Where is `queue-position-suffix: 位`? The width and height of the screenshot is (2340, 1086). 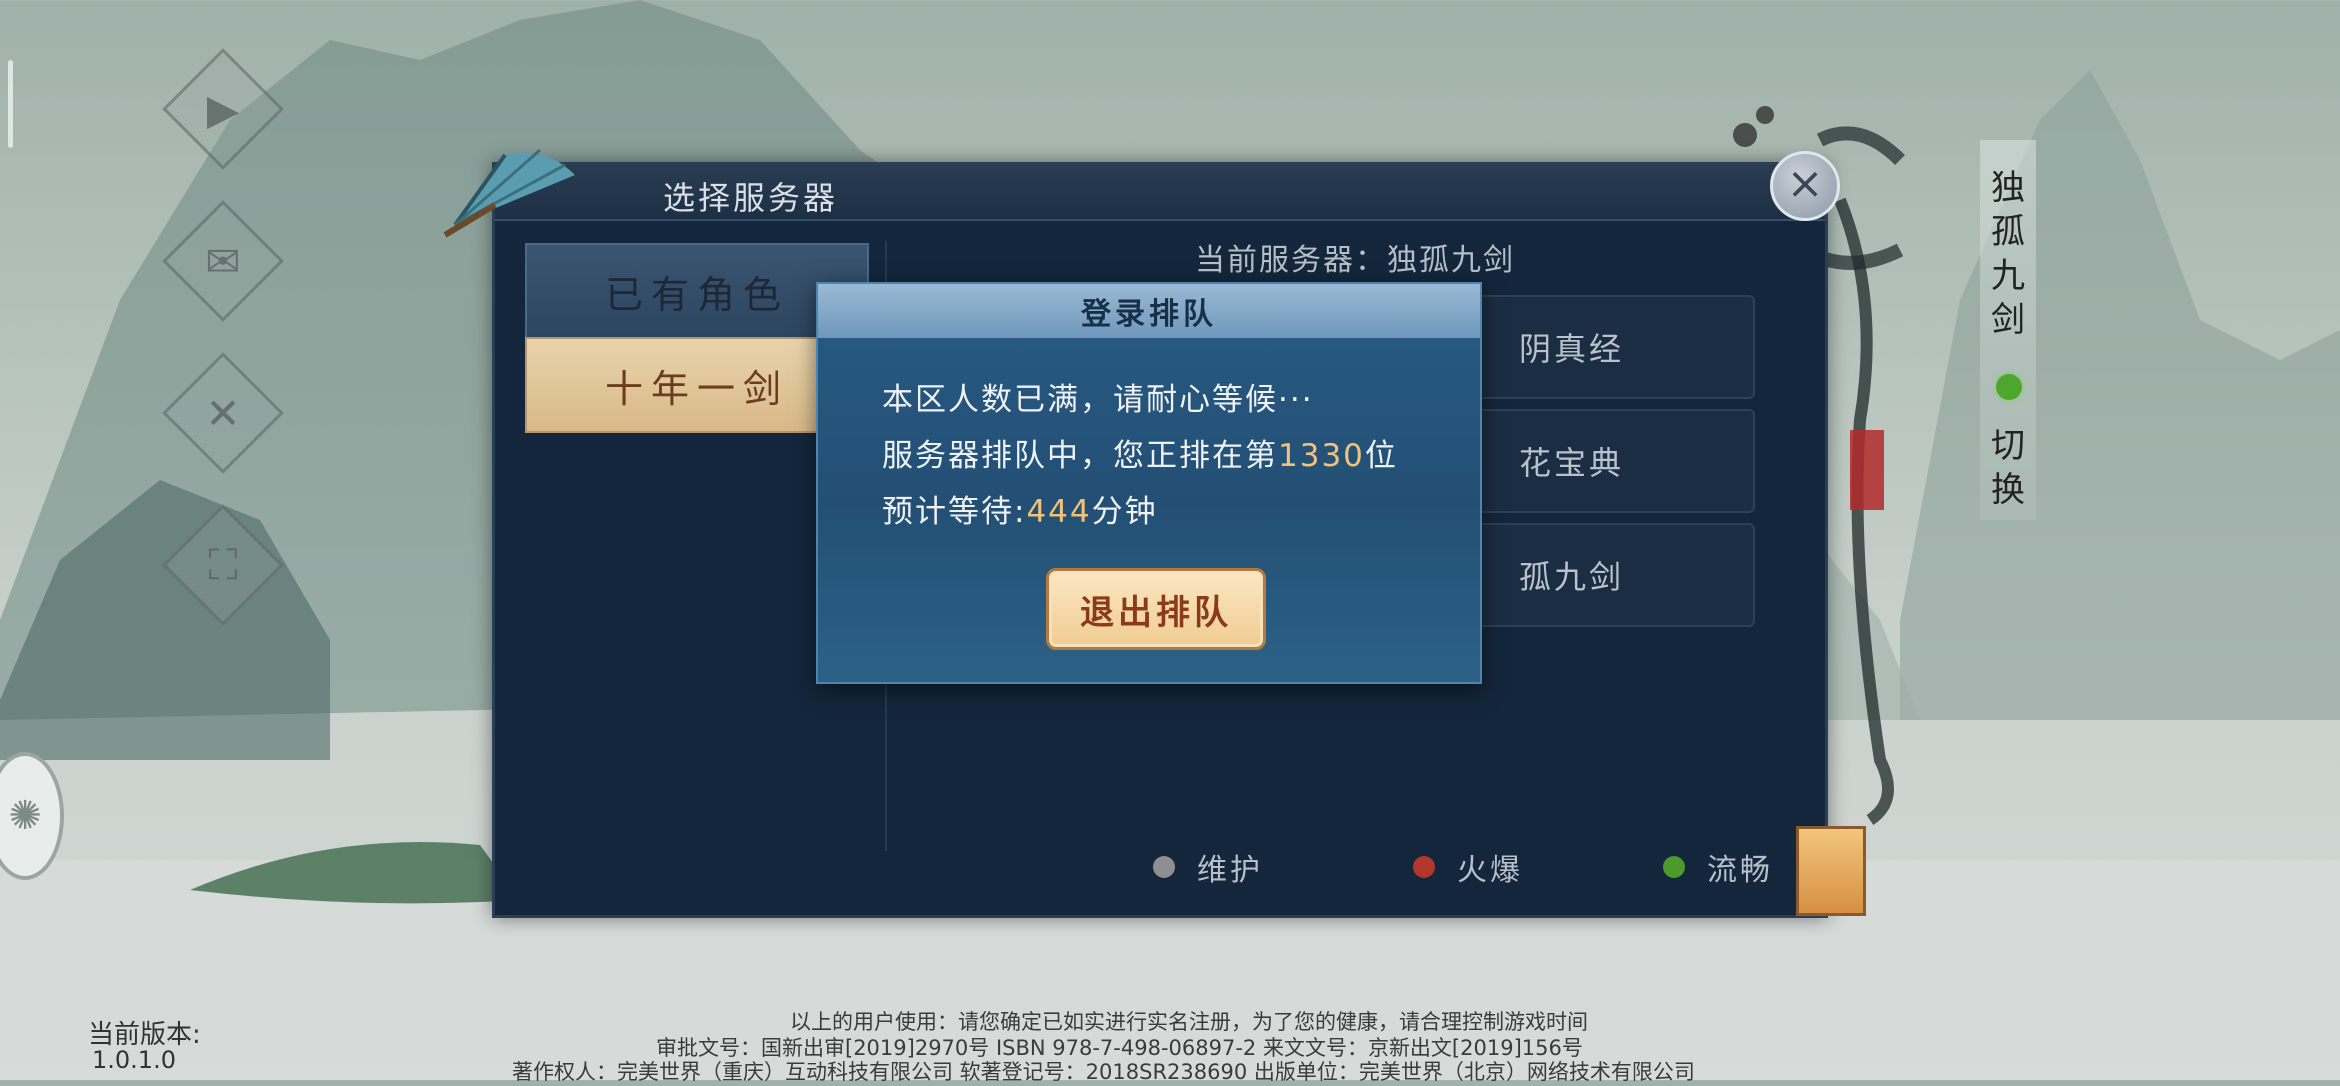
queue-position-suffix: 位 is located at coordinates (1381, 456).